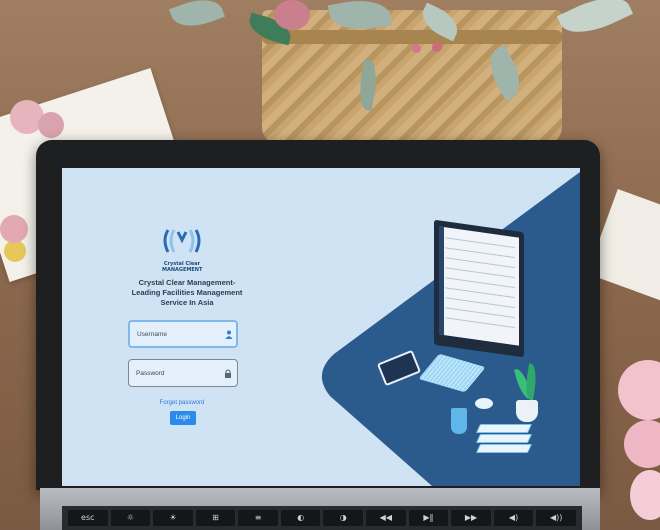 The image size is (660, 530). What do you see at coordinates (182, 403) in the screenshot?
I see `forgot-password-link: Forget password` at bounding box center [182, 403].